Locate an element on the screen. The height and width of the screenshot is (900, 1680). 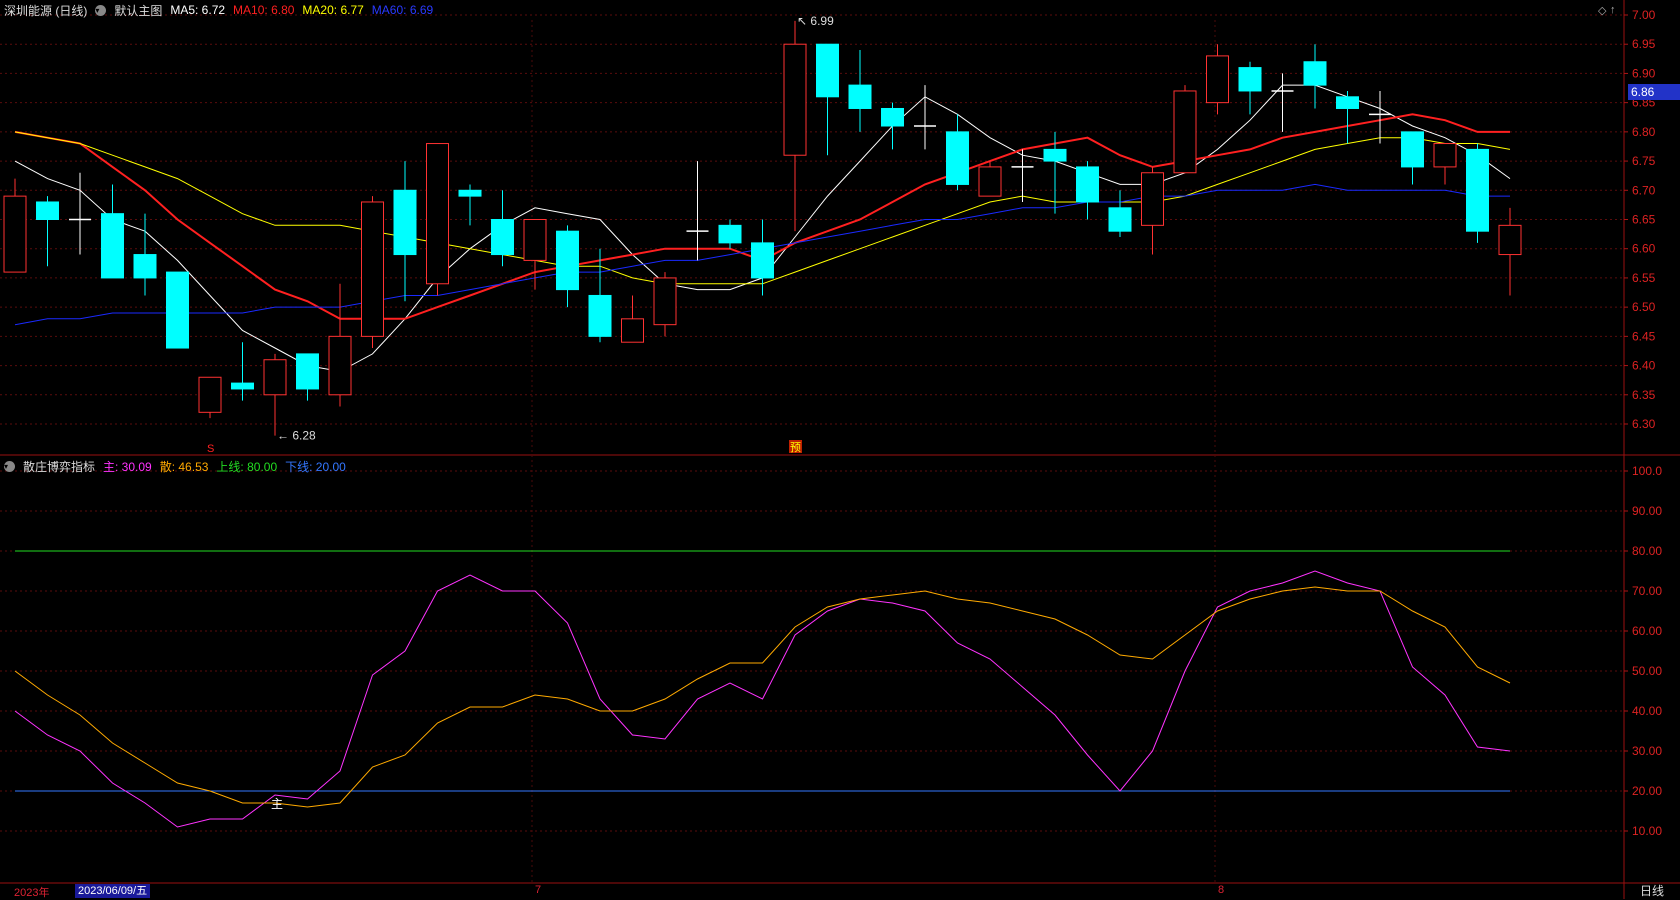
price-tick-label: 6.95 is located at coordinates (1644, 44).